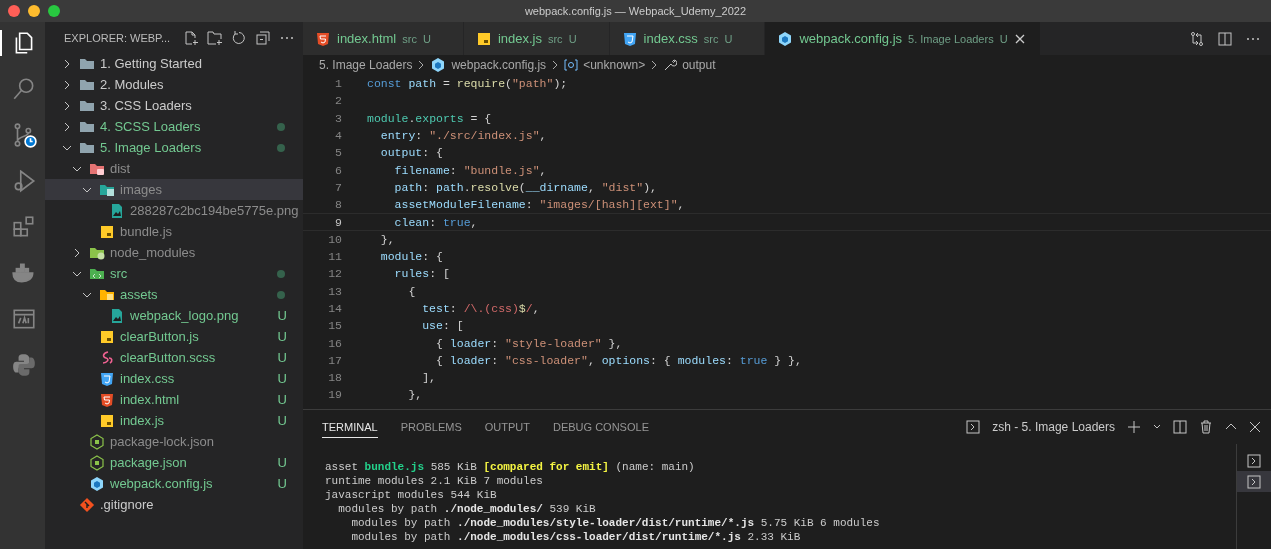  What do you see at coordinates (1053, 427) in the screenshot?
I see `terminal-name: zsh - 5. Image Loaders` at bounding box center [1053, 427].